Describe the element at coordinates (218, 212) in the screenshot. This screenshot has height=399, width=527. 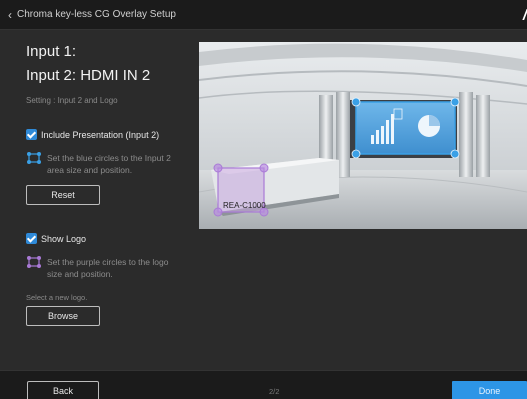
I see `handle-purple-bottom-left` at that location.